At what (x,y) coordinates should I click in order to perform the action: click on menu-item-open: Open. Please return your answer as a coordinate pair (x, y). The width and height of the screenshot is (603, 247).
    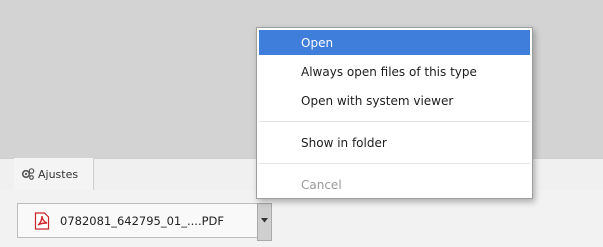
    Looking at the image, I should click on (394, 42).